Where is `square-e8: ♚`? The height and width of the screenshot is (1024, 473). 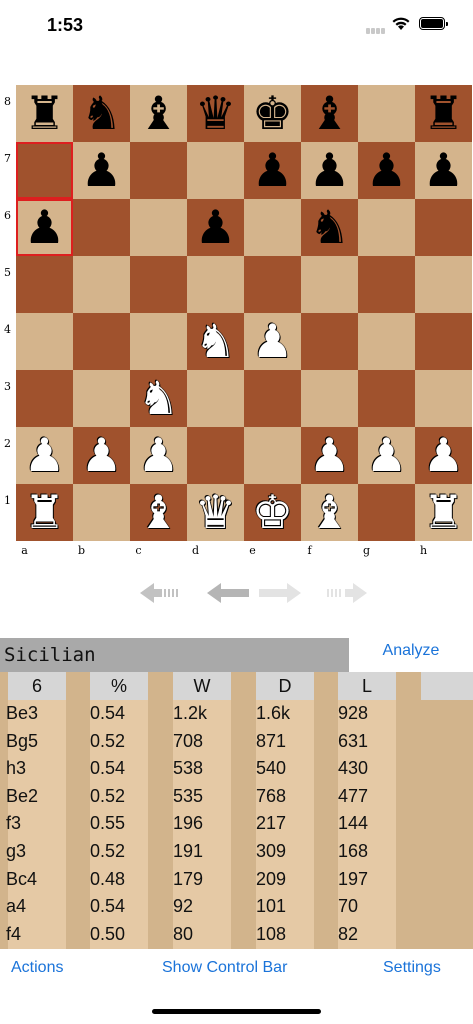 square-e8: ♚ is located at coordinates (272, 113).